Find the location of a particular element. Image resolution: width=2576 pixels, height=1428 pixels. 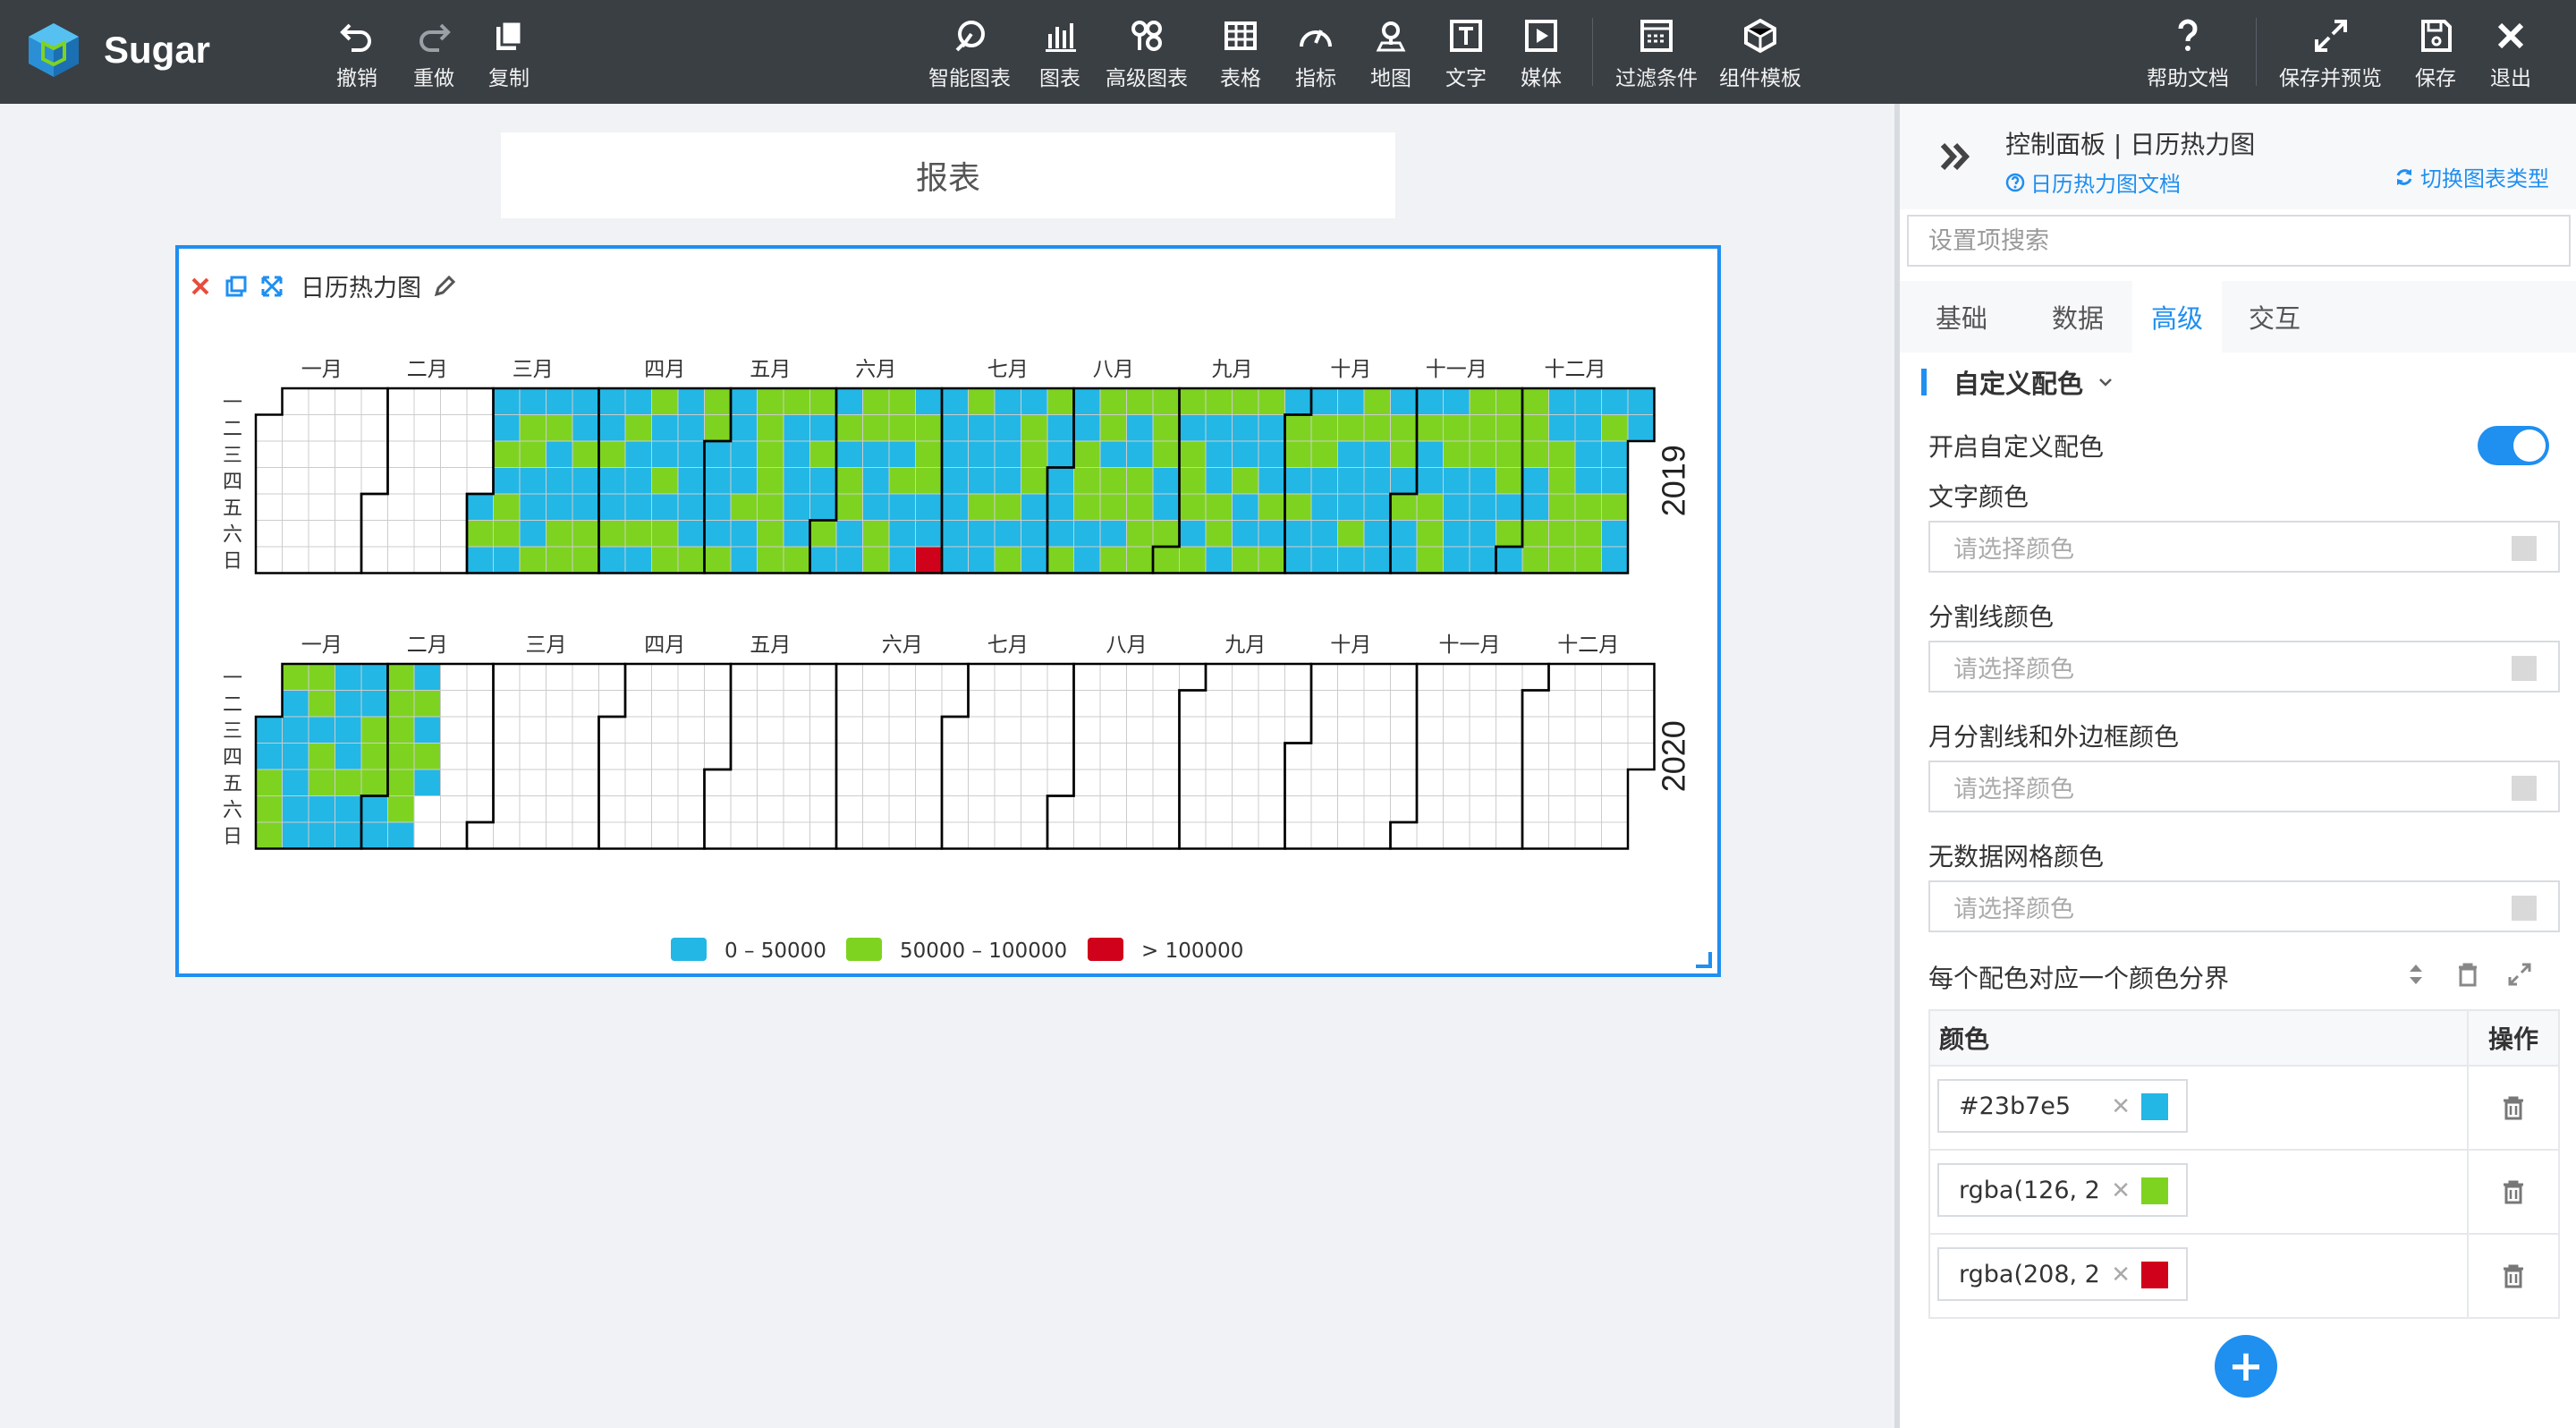

help-doc-button: 帮助文档 is located at coordinates (2188, 53).